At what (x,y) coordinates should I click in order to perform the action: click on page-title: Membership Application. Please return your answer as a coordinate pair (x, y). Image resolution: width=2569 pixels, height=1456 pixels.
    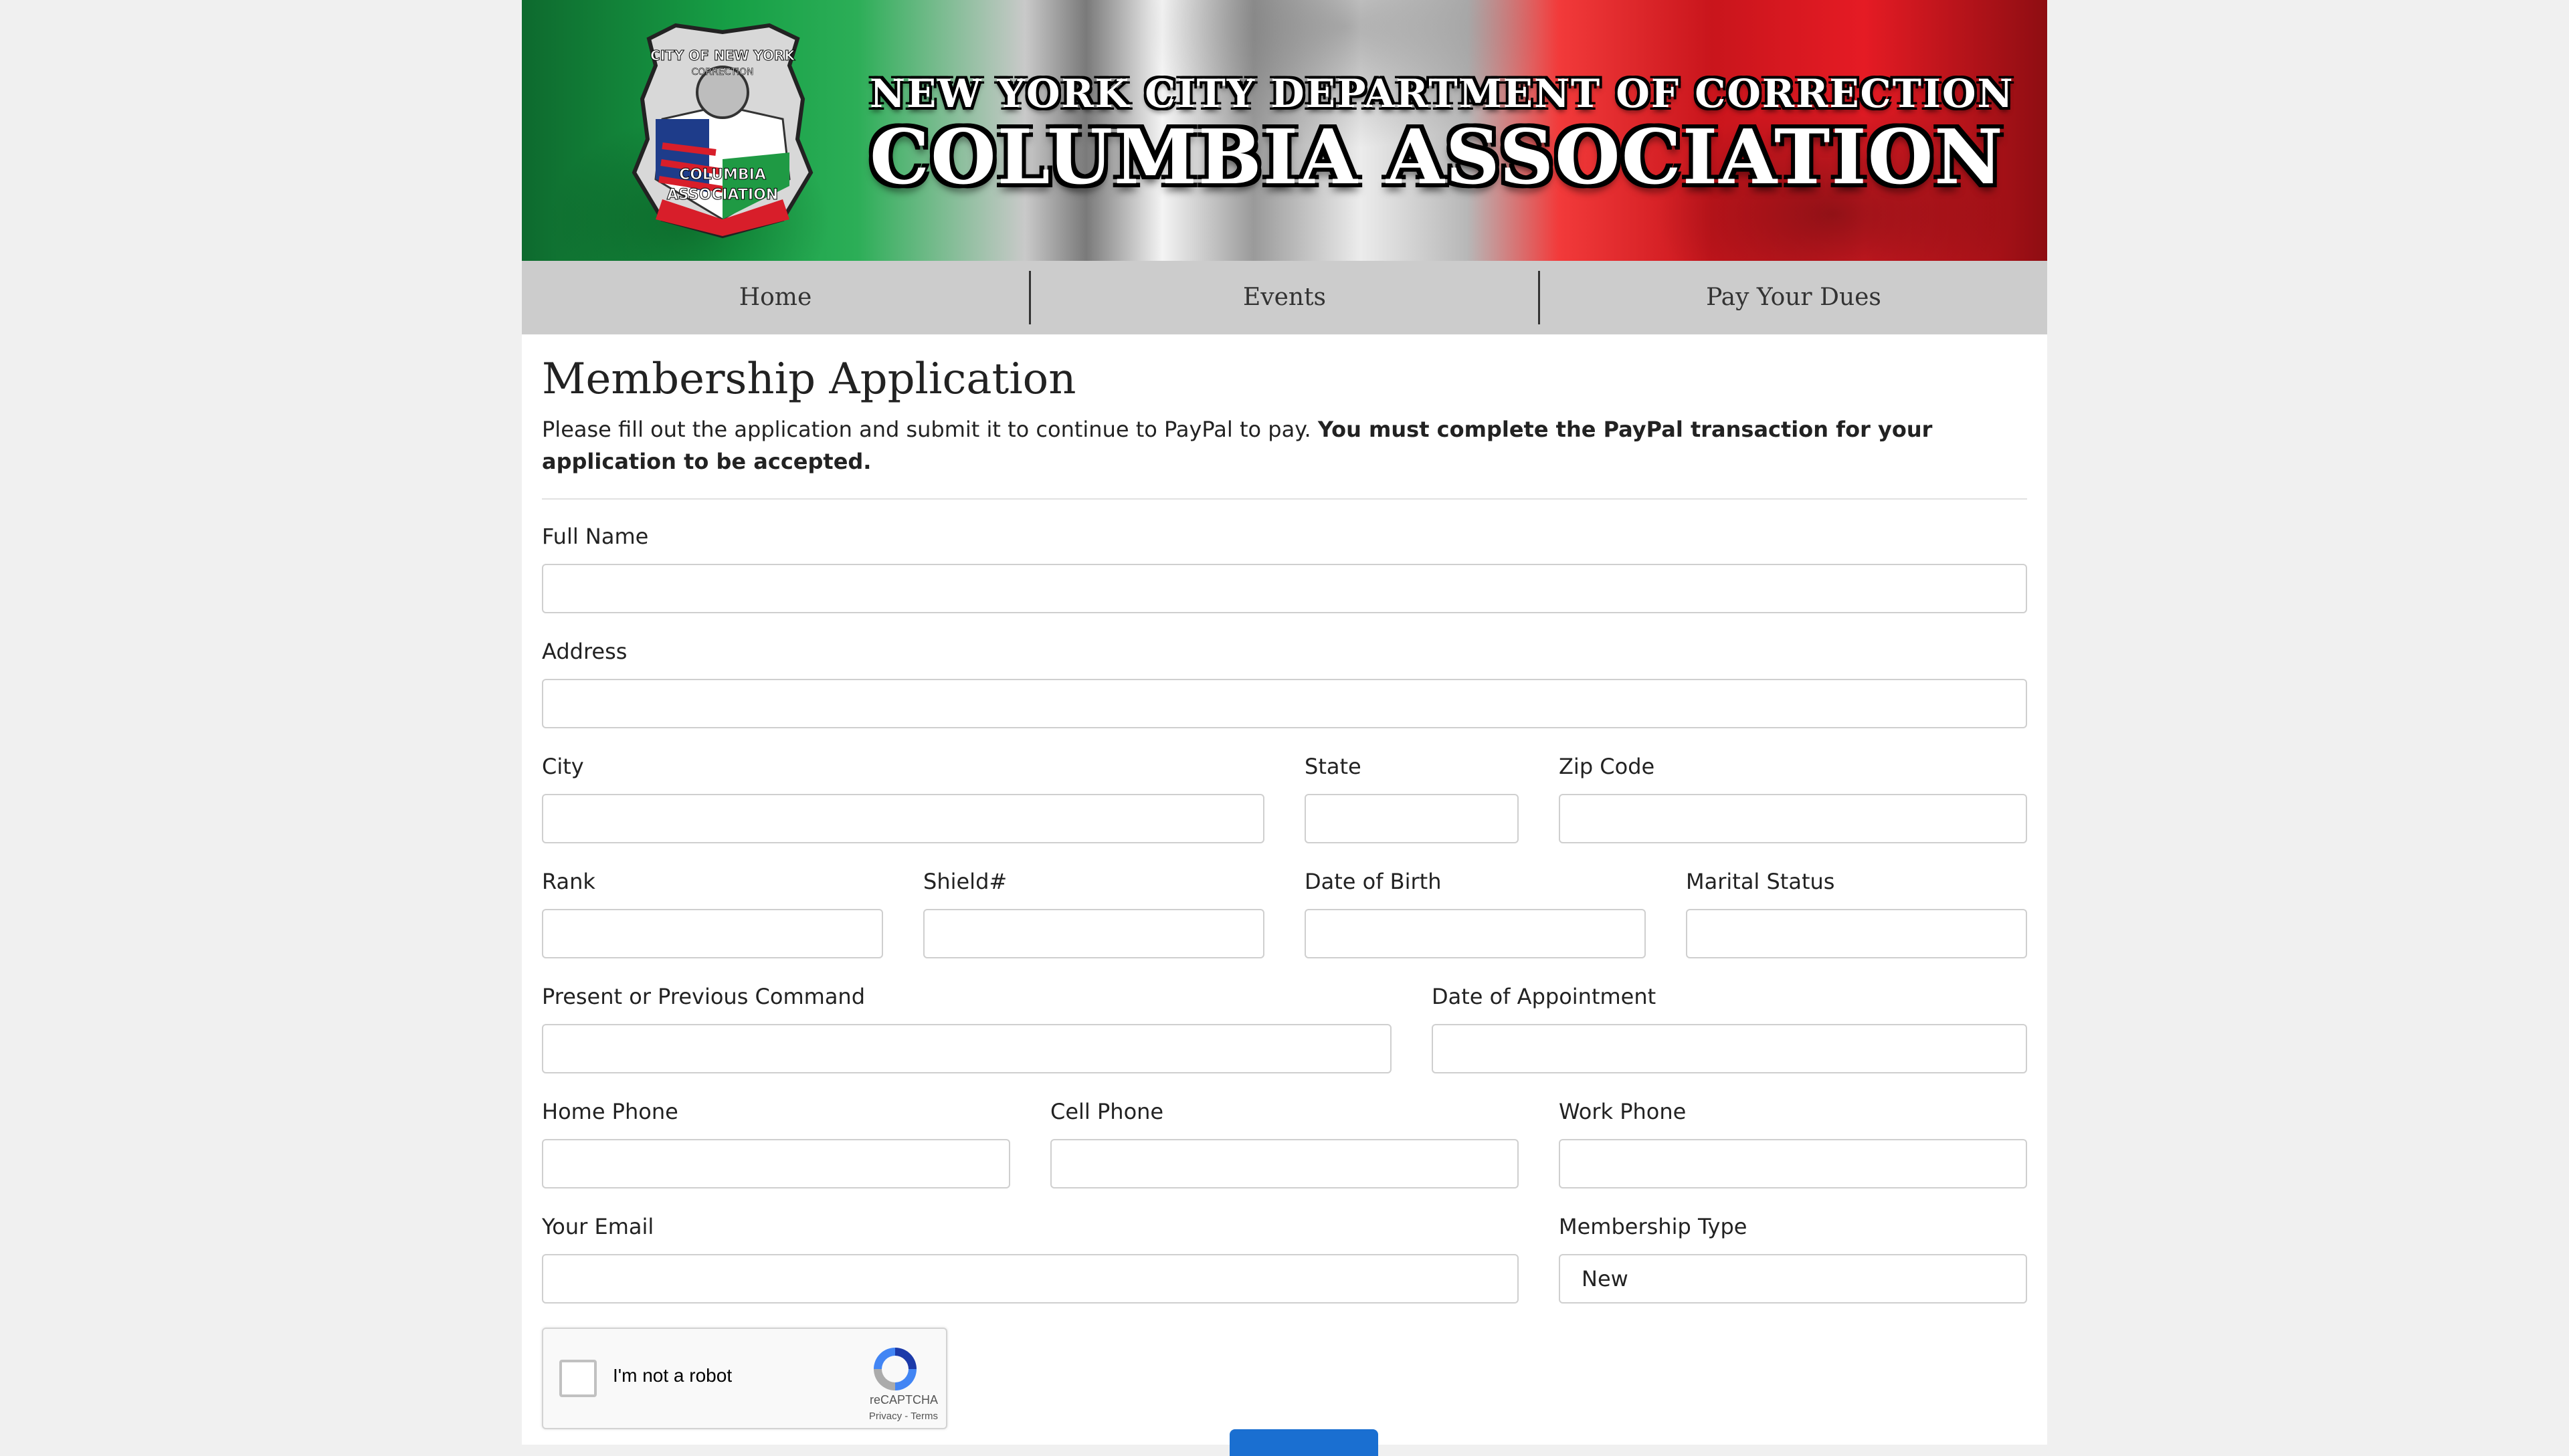
    Looking at the image, I should click on (809, 379).